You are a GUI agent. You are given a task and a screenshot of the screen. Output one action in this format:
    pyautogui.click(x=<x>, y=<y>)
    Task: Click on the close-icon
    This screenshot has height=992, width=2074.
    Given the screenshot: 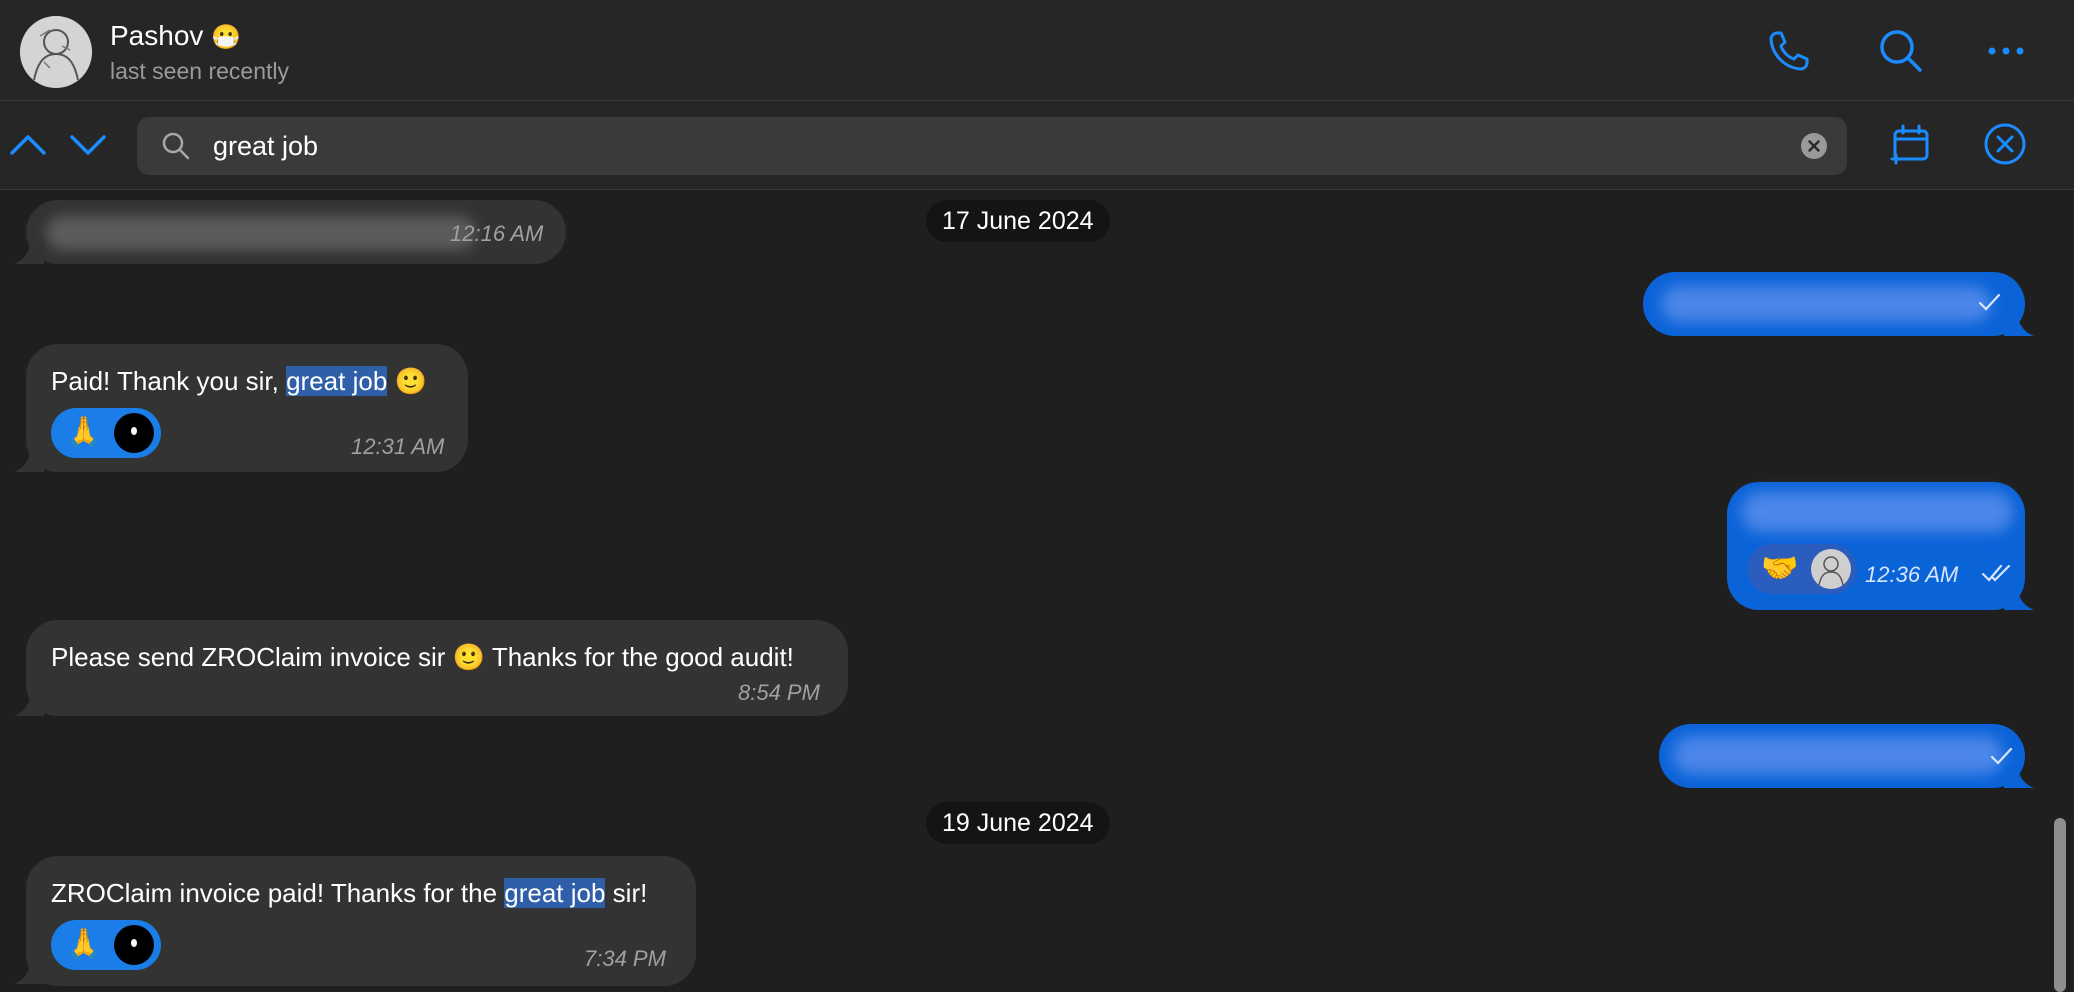 What is the action you would take?
    pyautogui.click(x=2005, y=144)
    